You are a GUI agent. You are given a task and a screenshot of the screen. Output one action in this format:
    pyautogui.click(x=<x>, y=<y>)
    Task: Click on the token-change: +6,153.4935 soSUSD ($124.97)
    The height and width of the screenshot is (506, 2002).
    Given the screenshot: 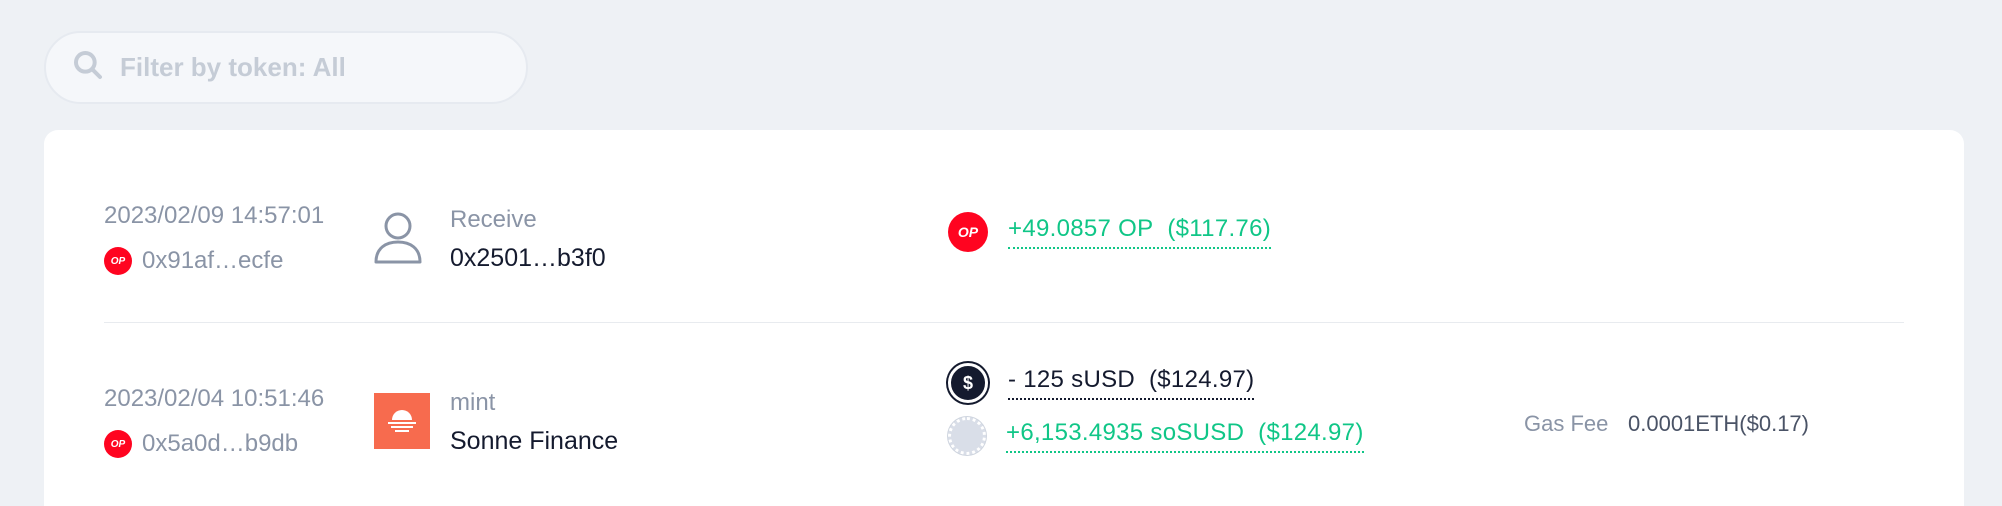 What is the action you would take?
    pyautogui.click(x=1156, y=436)
    